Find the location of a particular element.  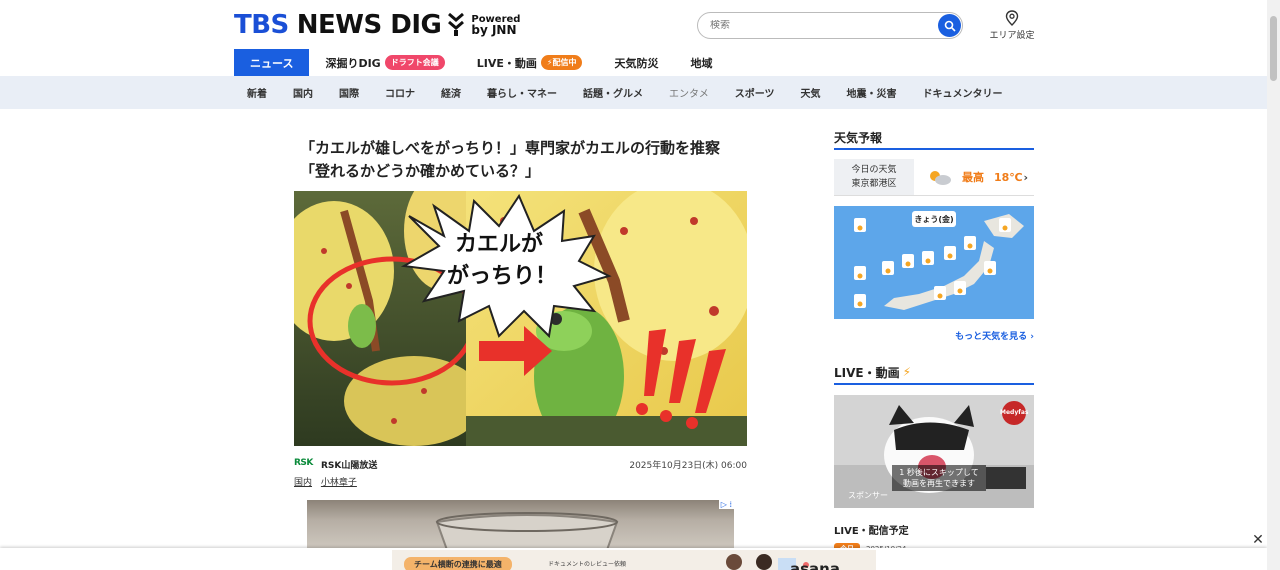

japan-map-image: きょう(金) is located at coordinates (934, 262).